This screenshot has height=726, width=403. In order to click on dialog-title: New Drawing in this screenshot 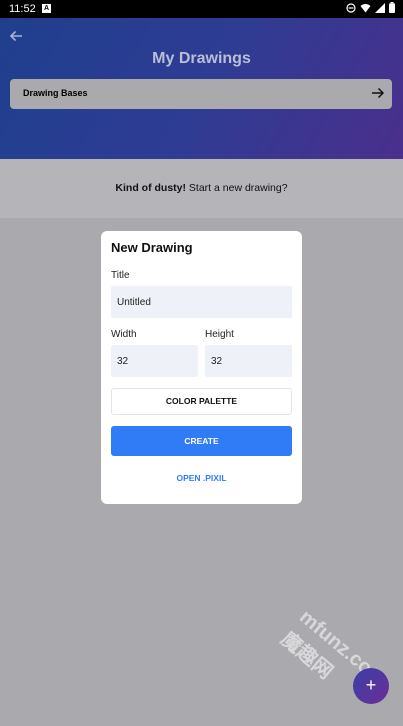, I will do `click(152, 247)`.